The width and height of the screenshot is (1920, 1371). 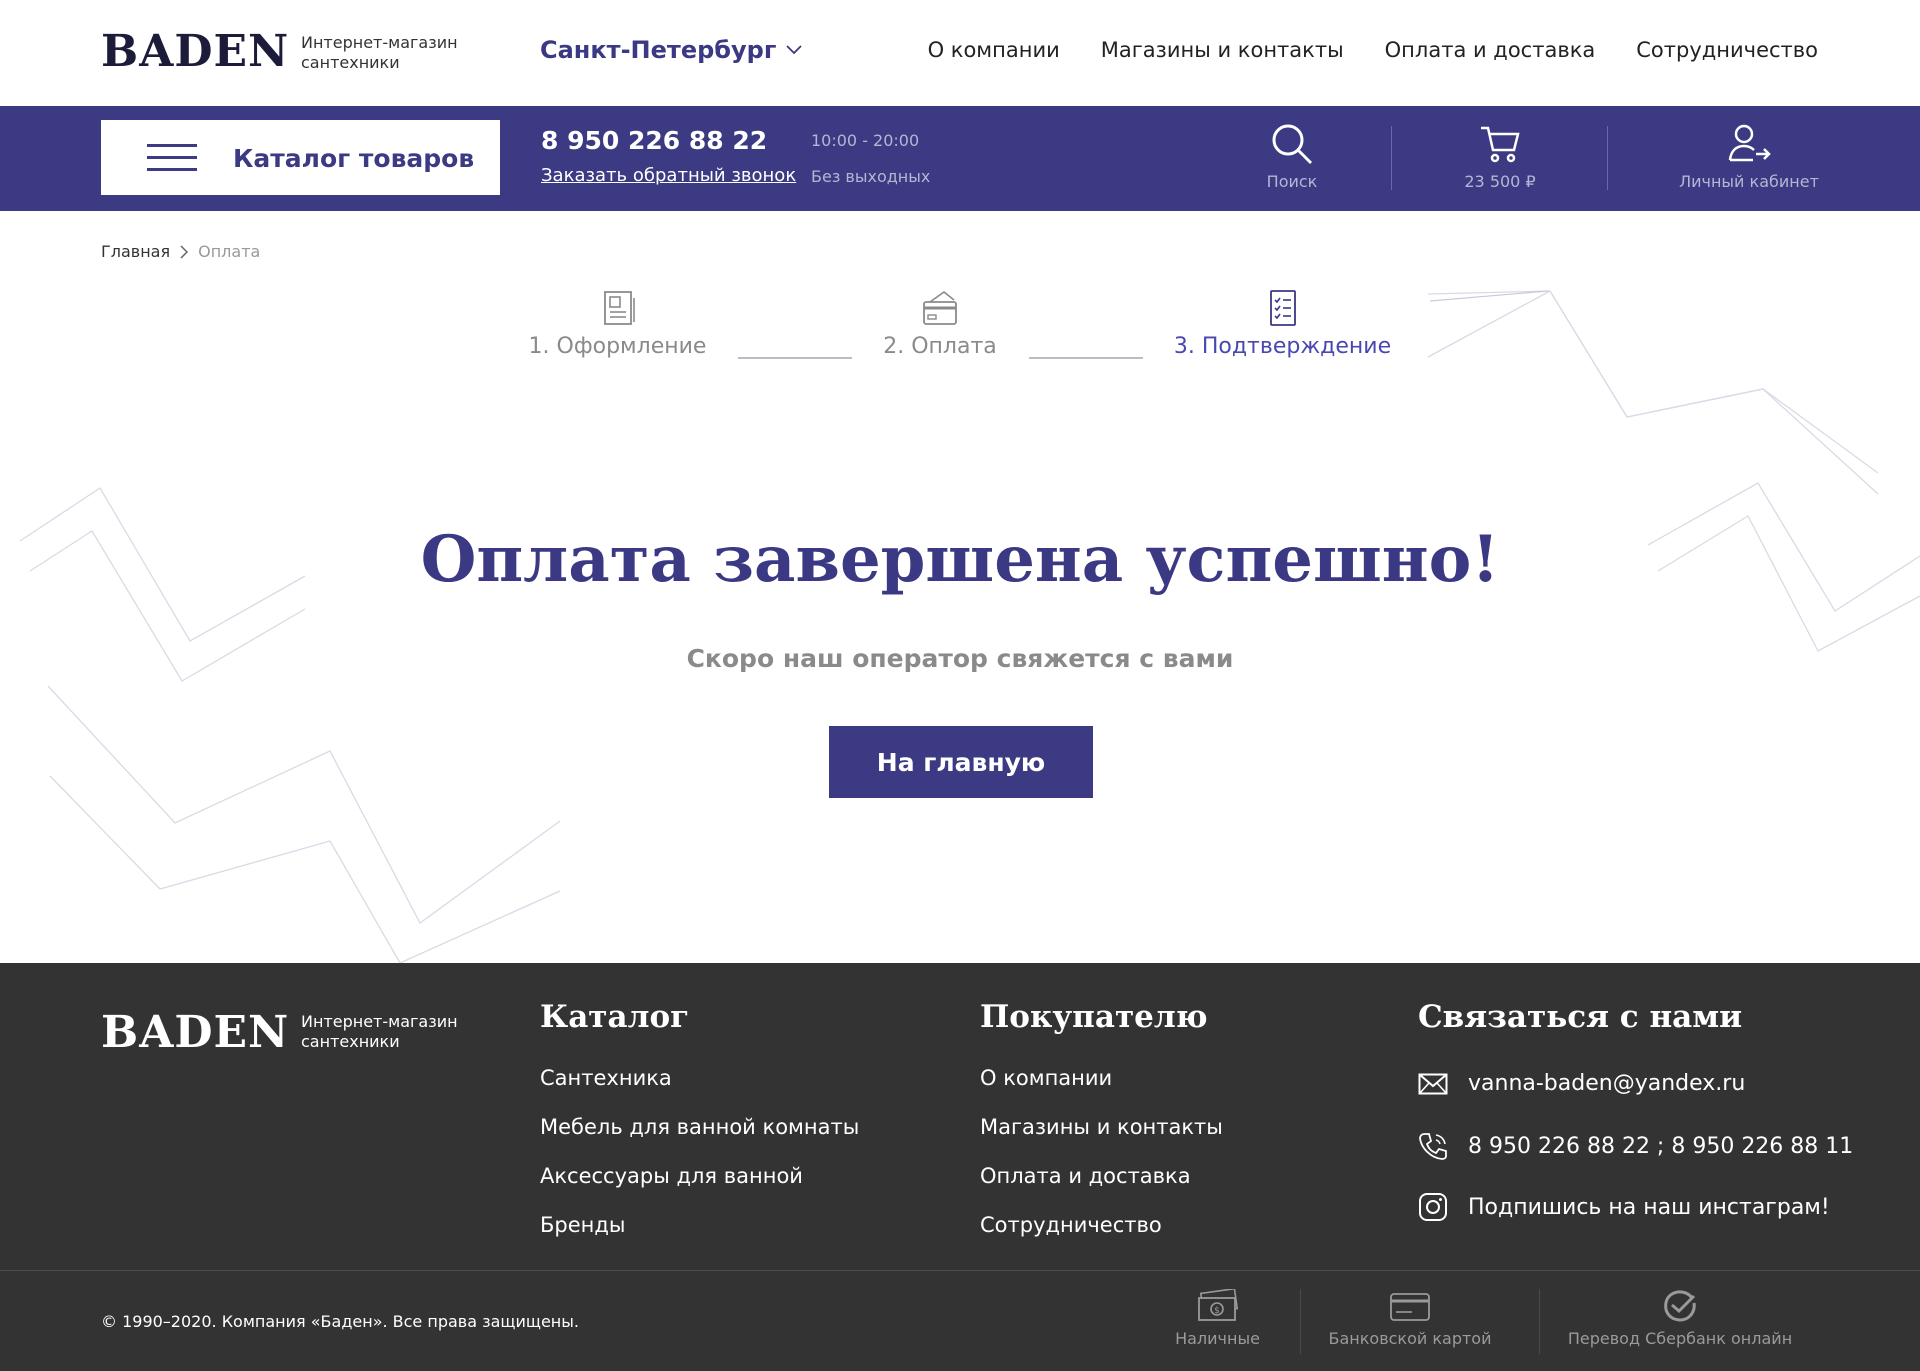 What do you see at coordinates (184, 251) in the screenshot?
I see `chevron-right-icon` at bounding box center [184, 251].